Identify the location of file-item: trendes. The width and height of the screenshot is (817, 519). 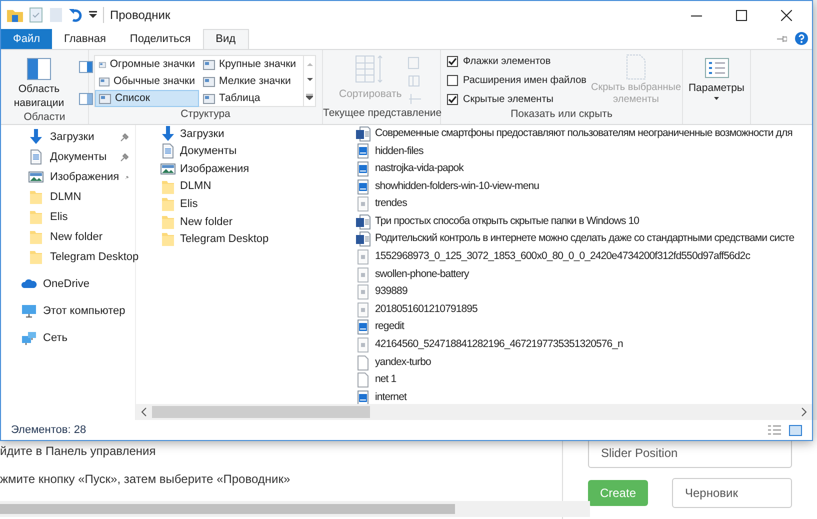
(583, 204).